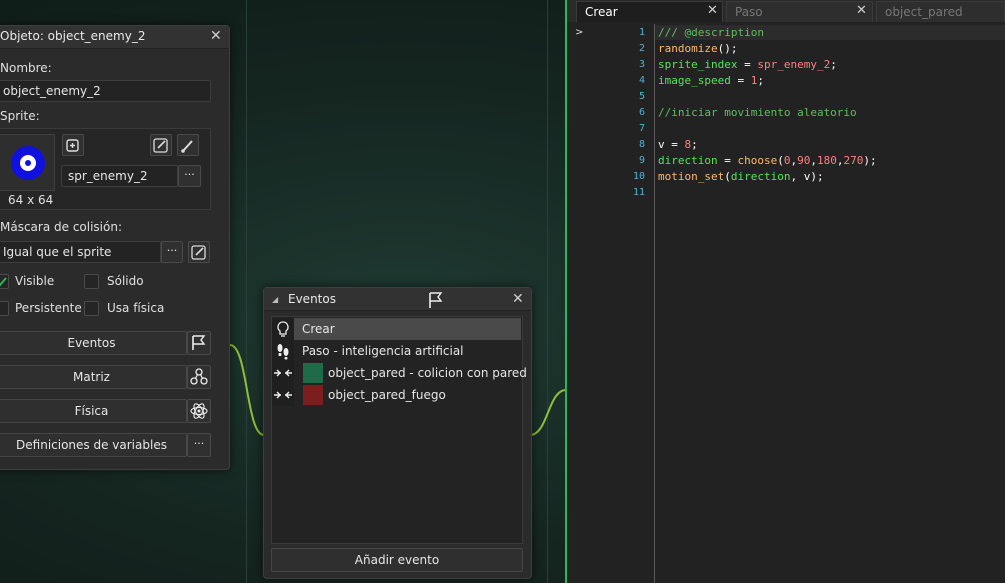  What do you see at coordinates (853, 160) in the screenshot?
I see `code-token: 270` at bounding box center [853, 160].